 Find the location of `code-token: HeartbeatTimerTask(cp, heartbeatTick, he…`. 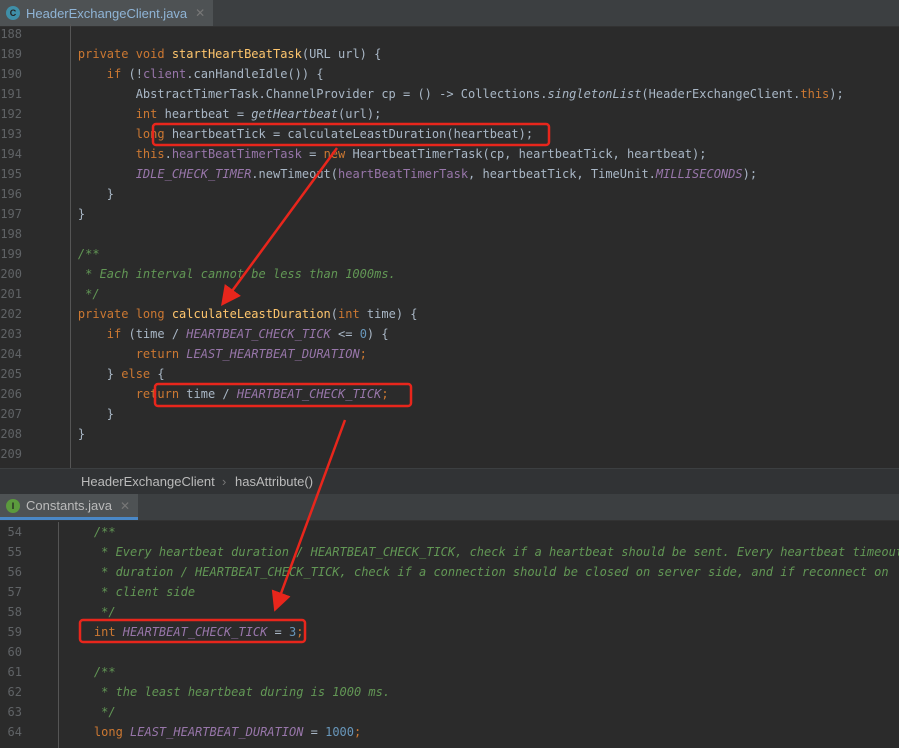

code-token: HeartbeatTimerTask(cp, heartbeatTick, he… is located at coordinates (529, 154).